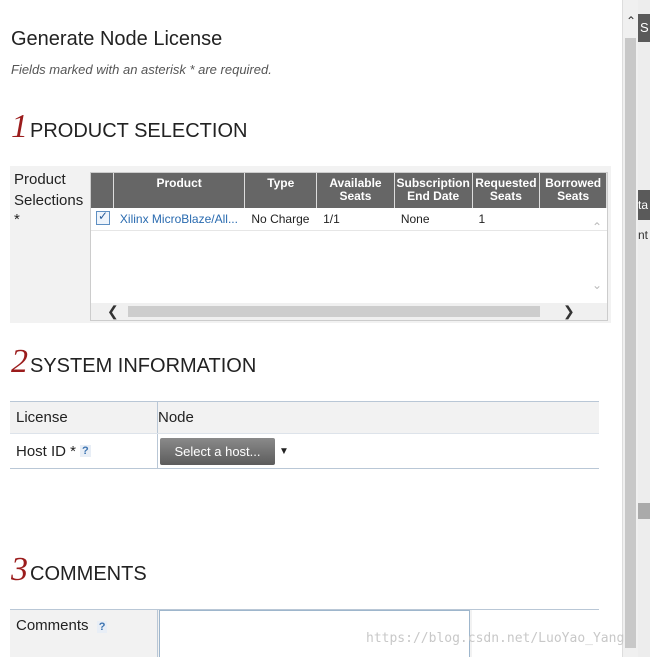 The image size is (650, 657). I want to click on background-tab: S, so click(644, 28).